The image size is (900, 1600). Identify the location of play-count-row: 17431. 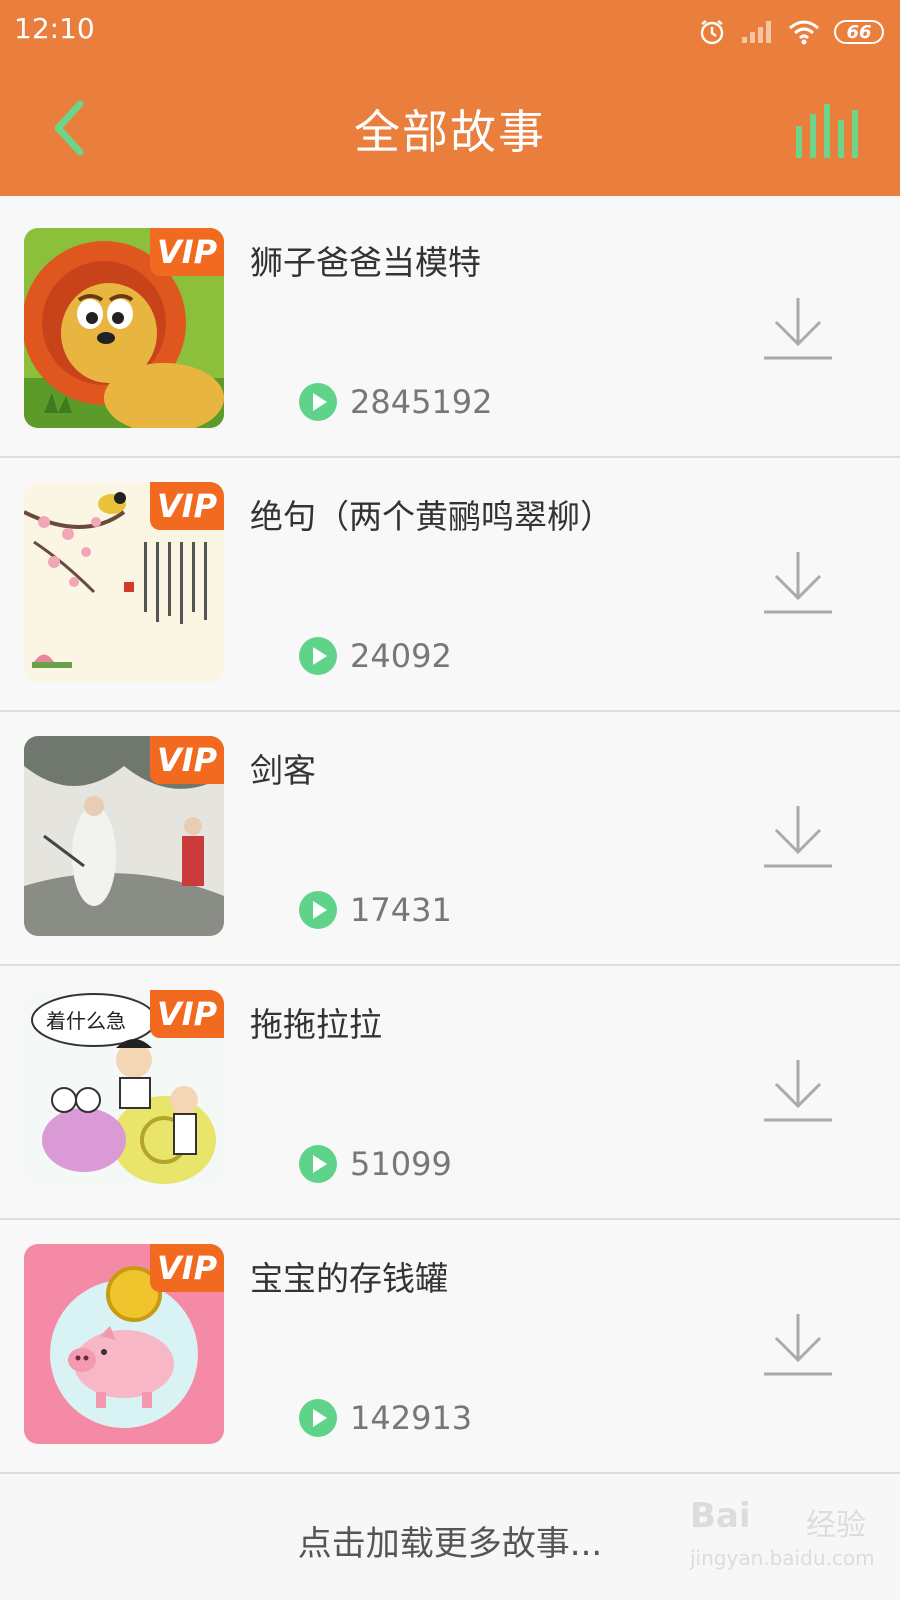
(375, 910).